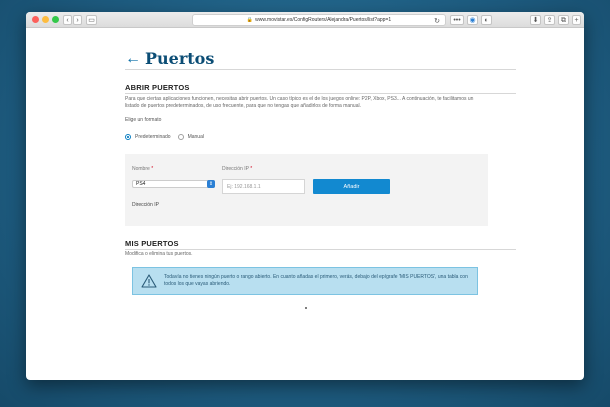 The width and height of the screenshot is (610, 407). Describe the element at coordinates (173, 184) in the screenshot. I see `name-select: PS4 ⇕` at that location.